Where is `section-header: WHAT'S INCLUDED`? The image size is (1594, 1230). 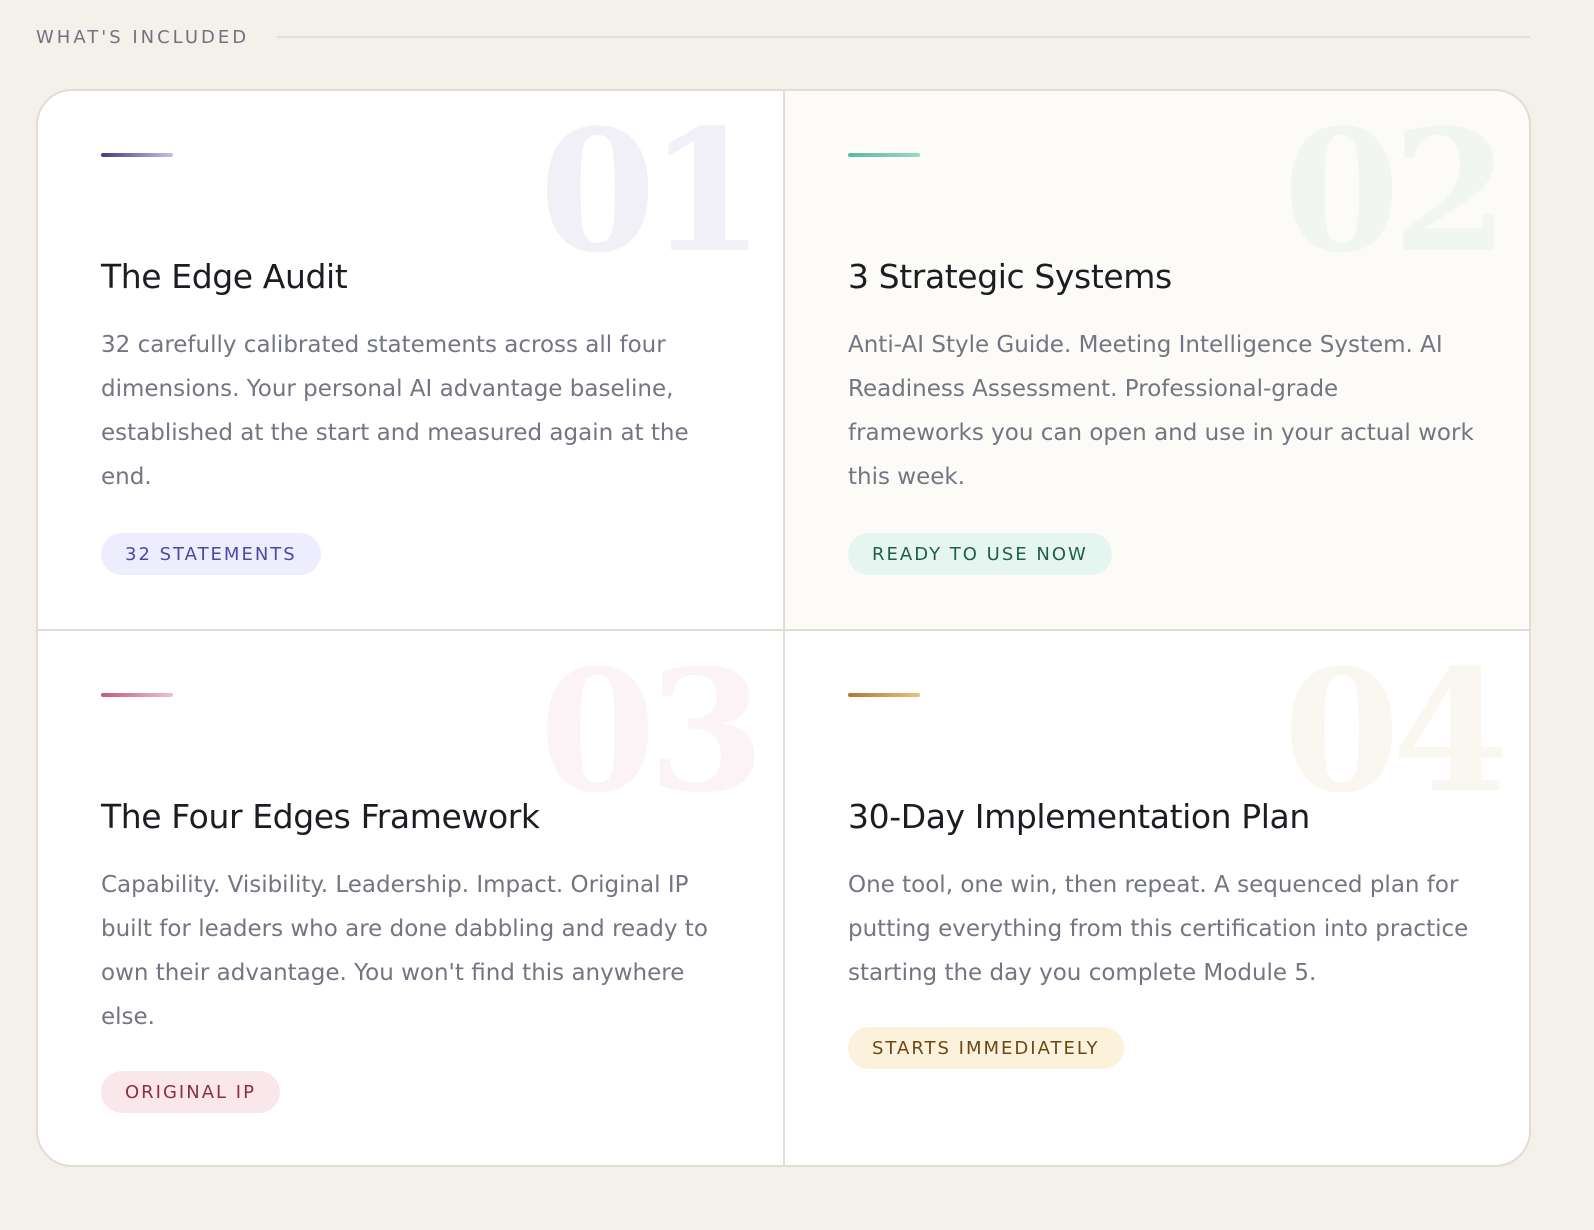 section-header: WHAT'S INCLUDED is located at coordinates (783, 37).